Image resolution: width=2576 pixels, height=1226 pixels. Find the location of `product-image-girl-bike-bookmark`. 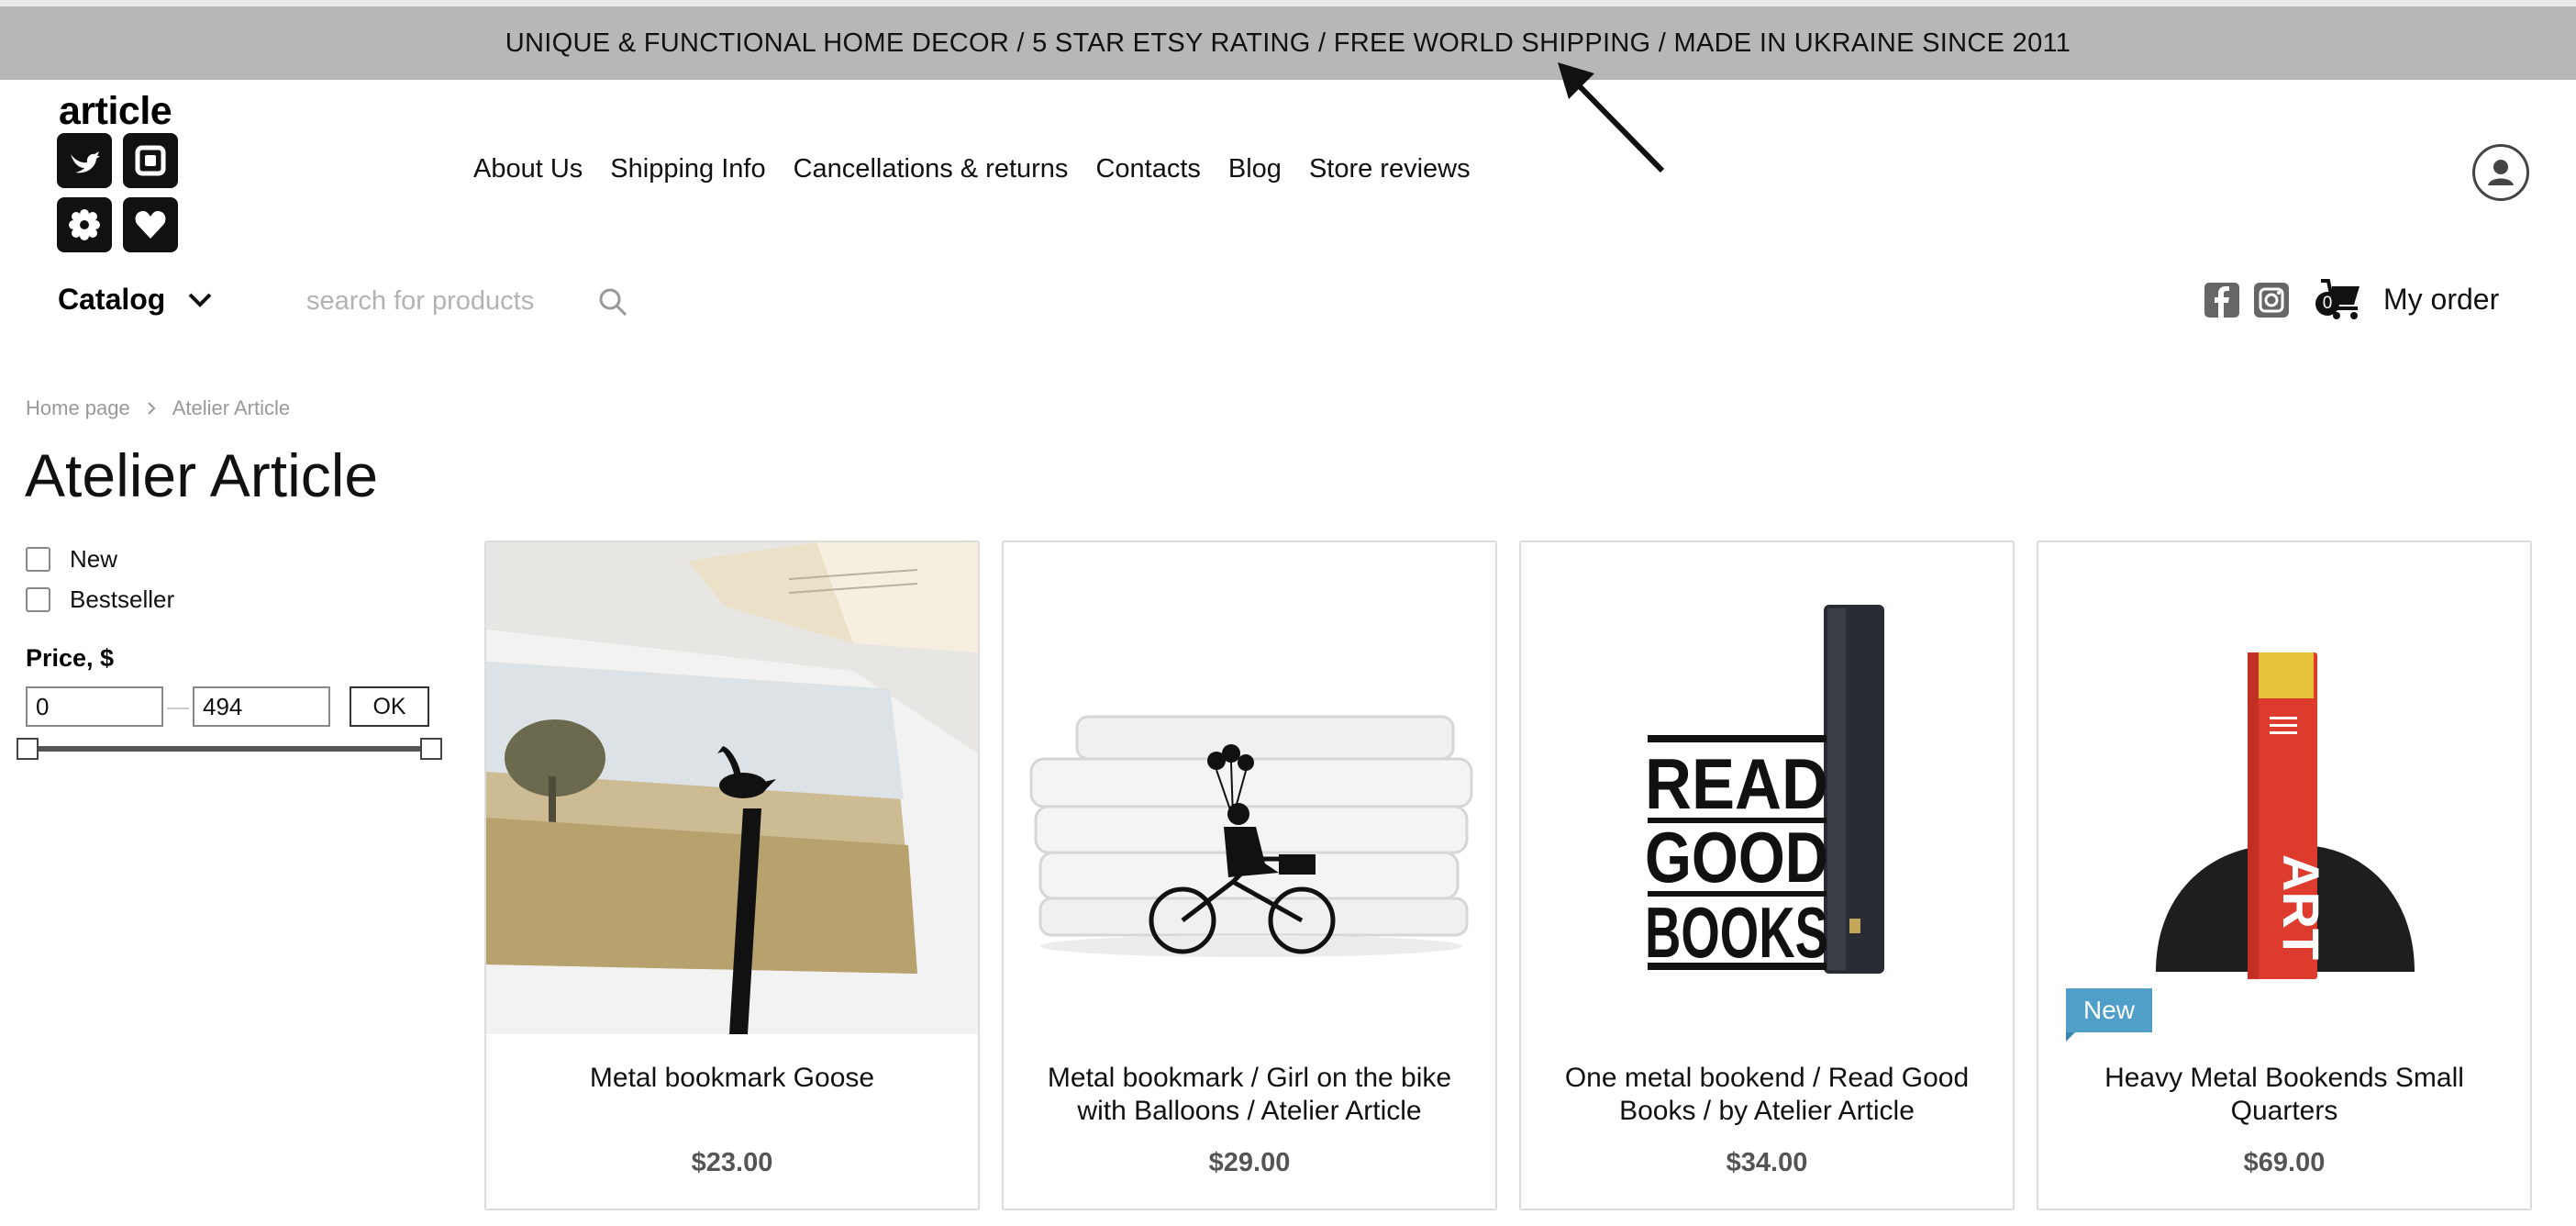

product-image-girl-bike-bookmark is located at coordinates (1249, 788).